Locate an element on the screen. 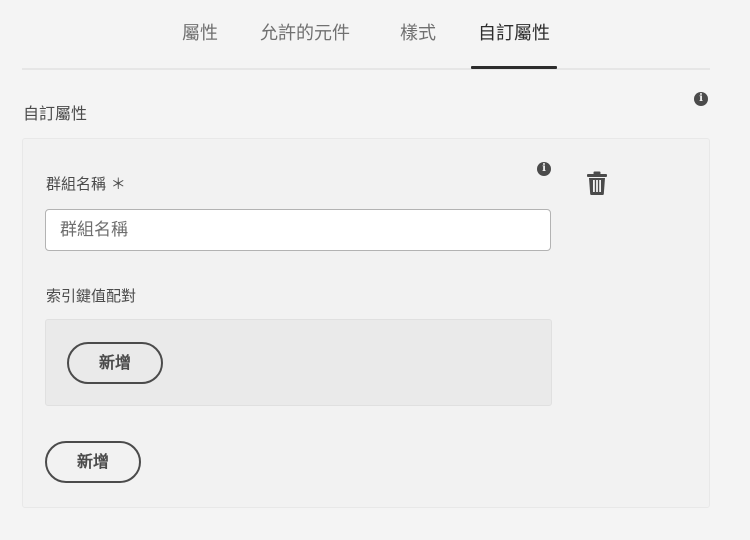 The width and height of the screenshot is (750, 540). section-title: 自訂屬性 is located at coordinates (55, 113).